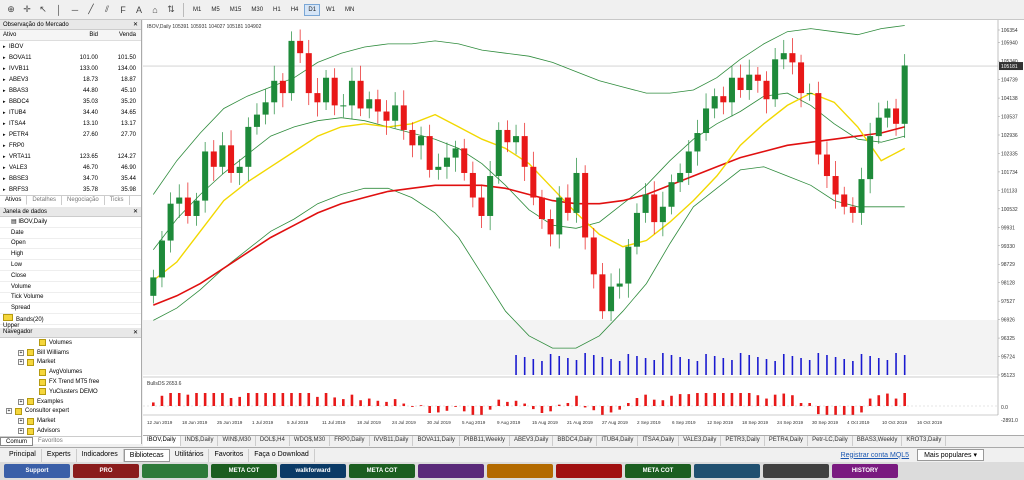 Image resolution: width=1024 pixels, height=480 pixels. What do you see at coordinates (950, 455) in the screenshot?
I see `popular-select: Mais populares ▾` at bounding box center [950, 455].